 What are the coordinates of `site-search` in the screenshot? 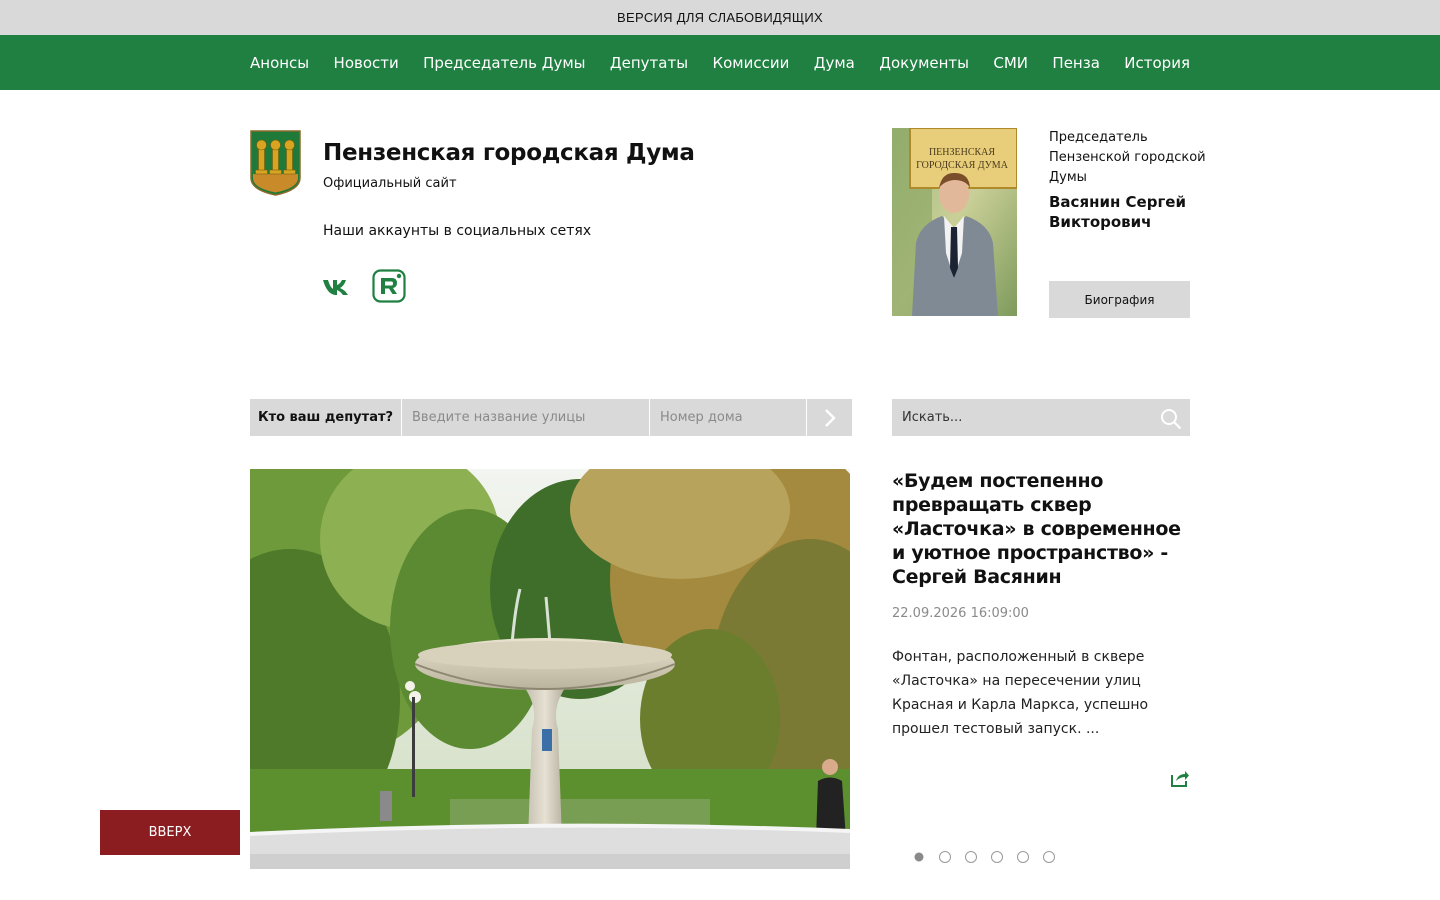 It's located at (1041, 417).